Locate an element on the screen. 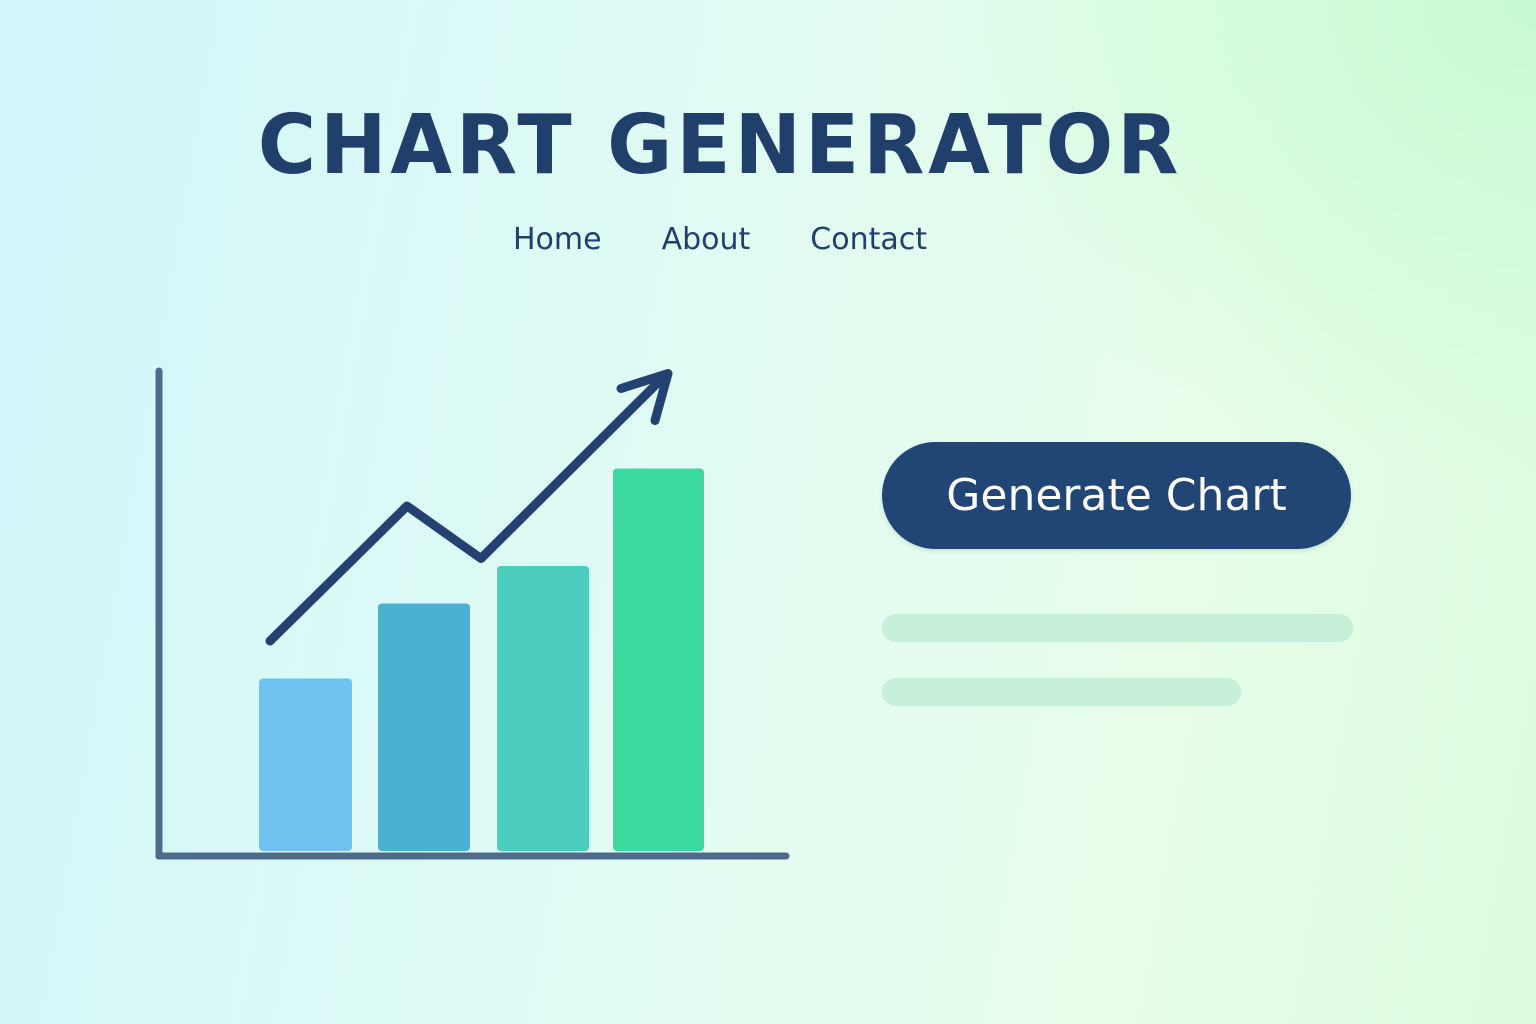  trend-line is located at coordinates (466, 510).